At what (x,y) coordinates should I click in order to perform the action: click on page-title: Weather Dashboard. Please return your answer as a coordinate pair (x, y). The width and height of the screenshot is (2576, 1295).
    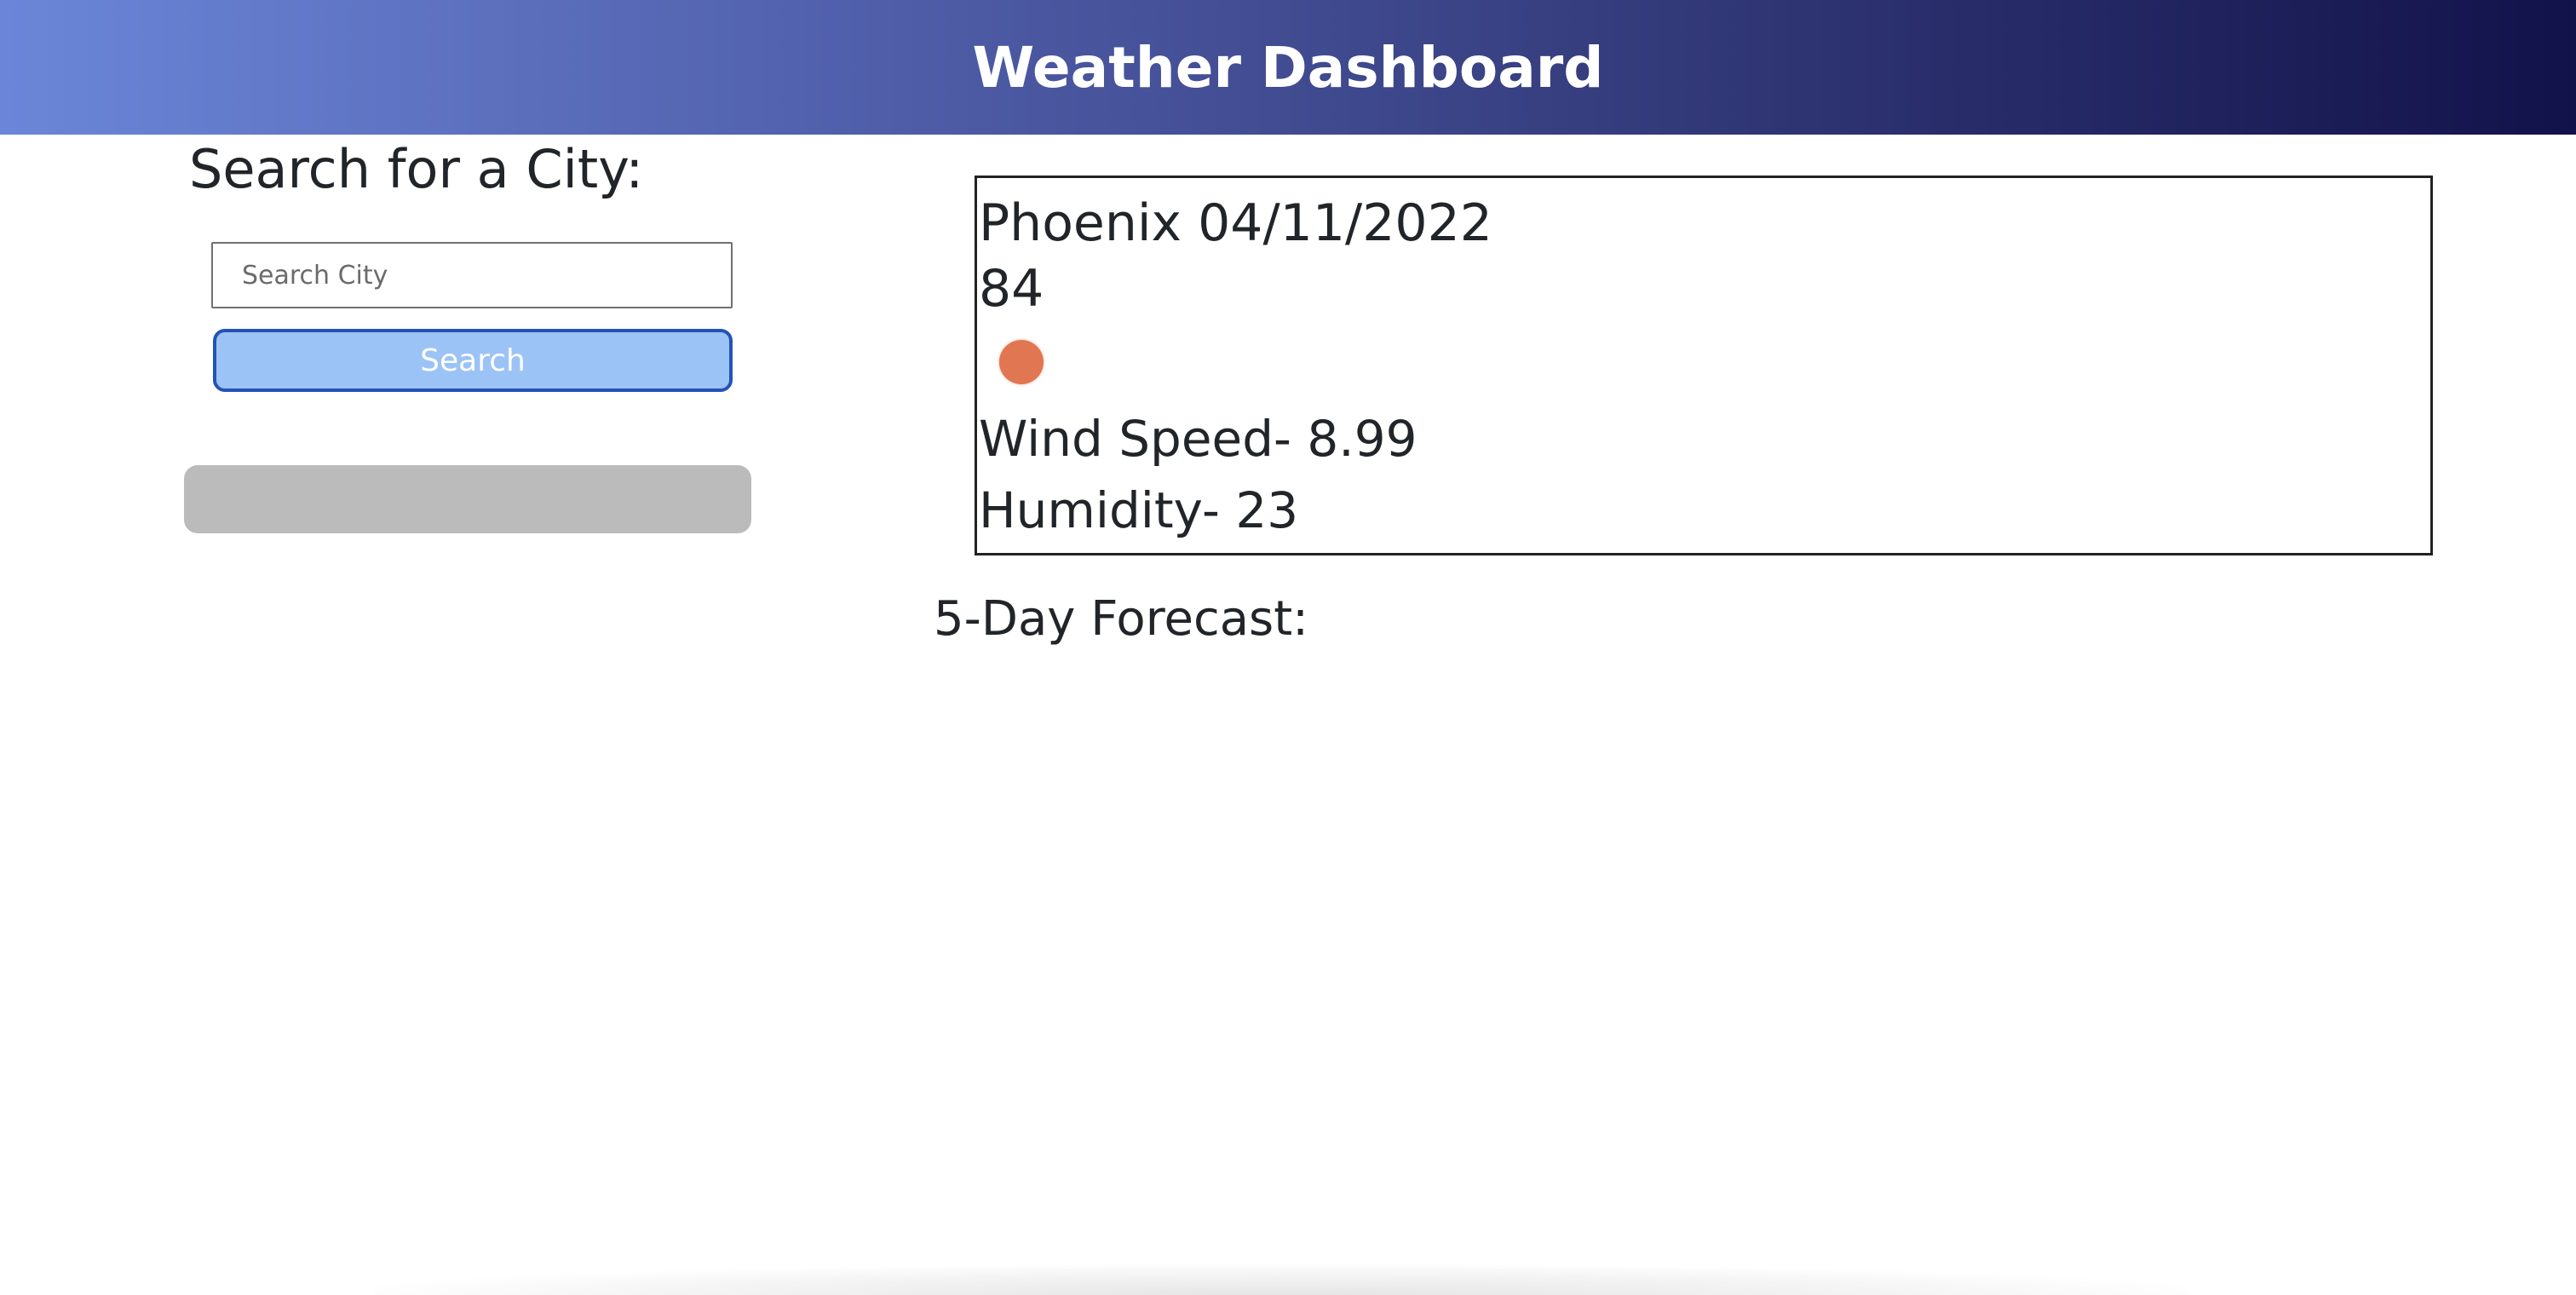
    Looking at the image, I should click on (1288, 68).